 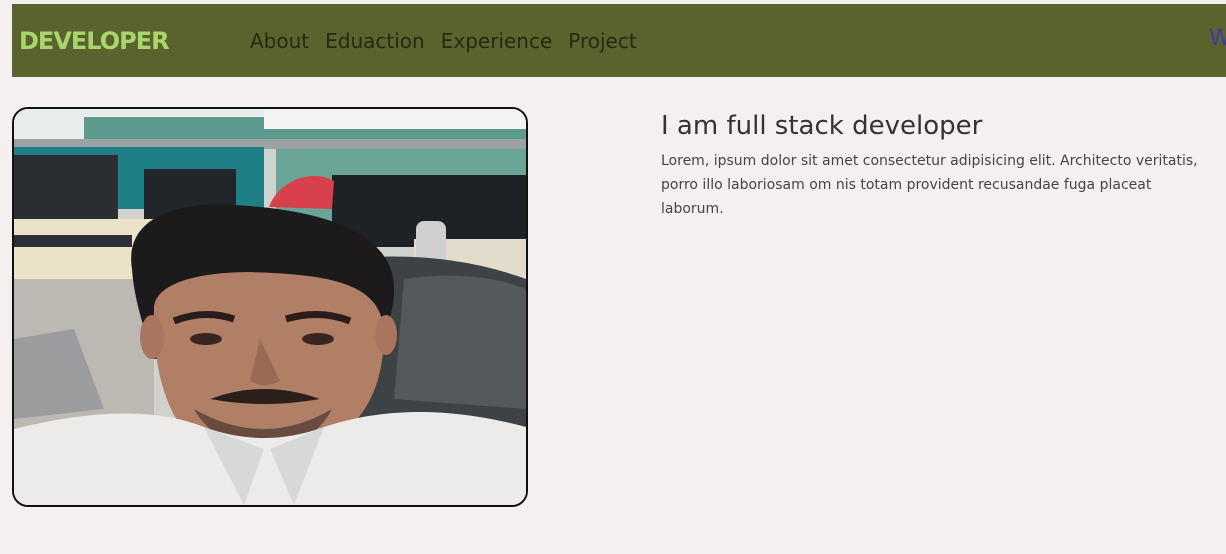 What do you see at coordinates (279, 41) in the screenshot?
I see `nav-link-about: About` at bounding box center [279, 41].